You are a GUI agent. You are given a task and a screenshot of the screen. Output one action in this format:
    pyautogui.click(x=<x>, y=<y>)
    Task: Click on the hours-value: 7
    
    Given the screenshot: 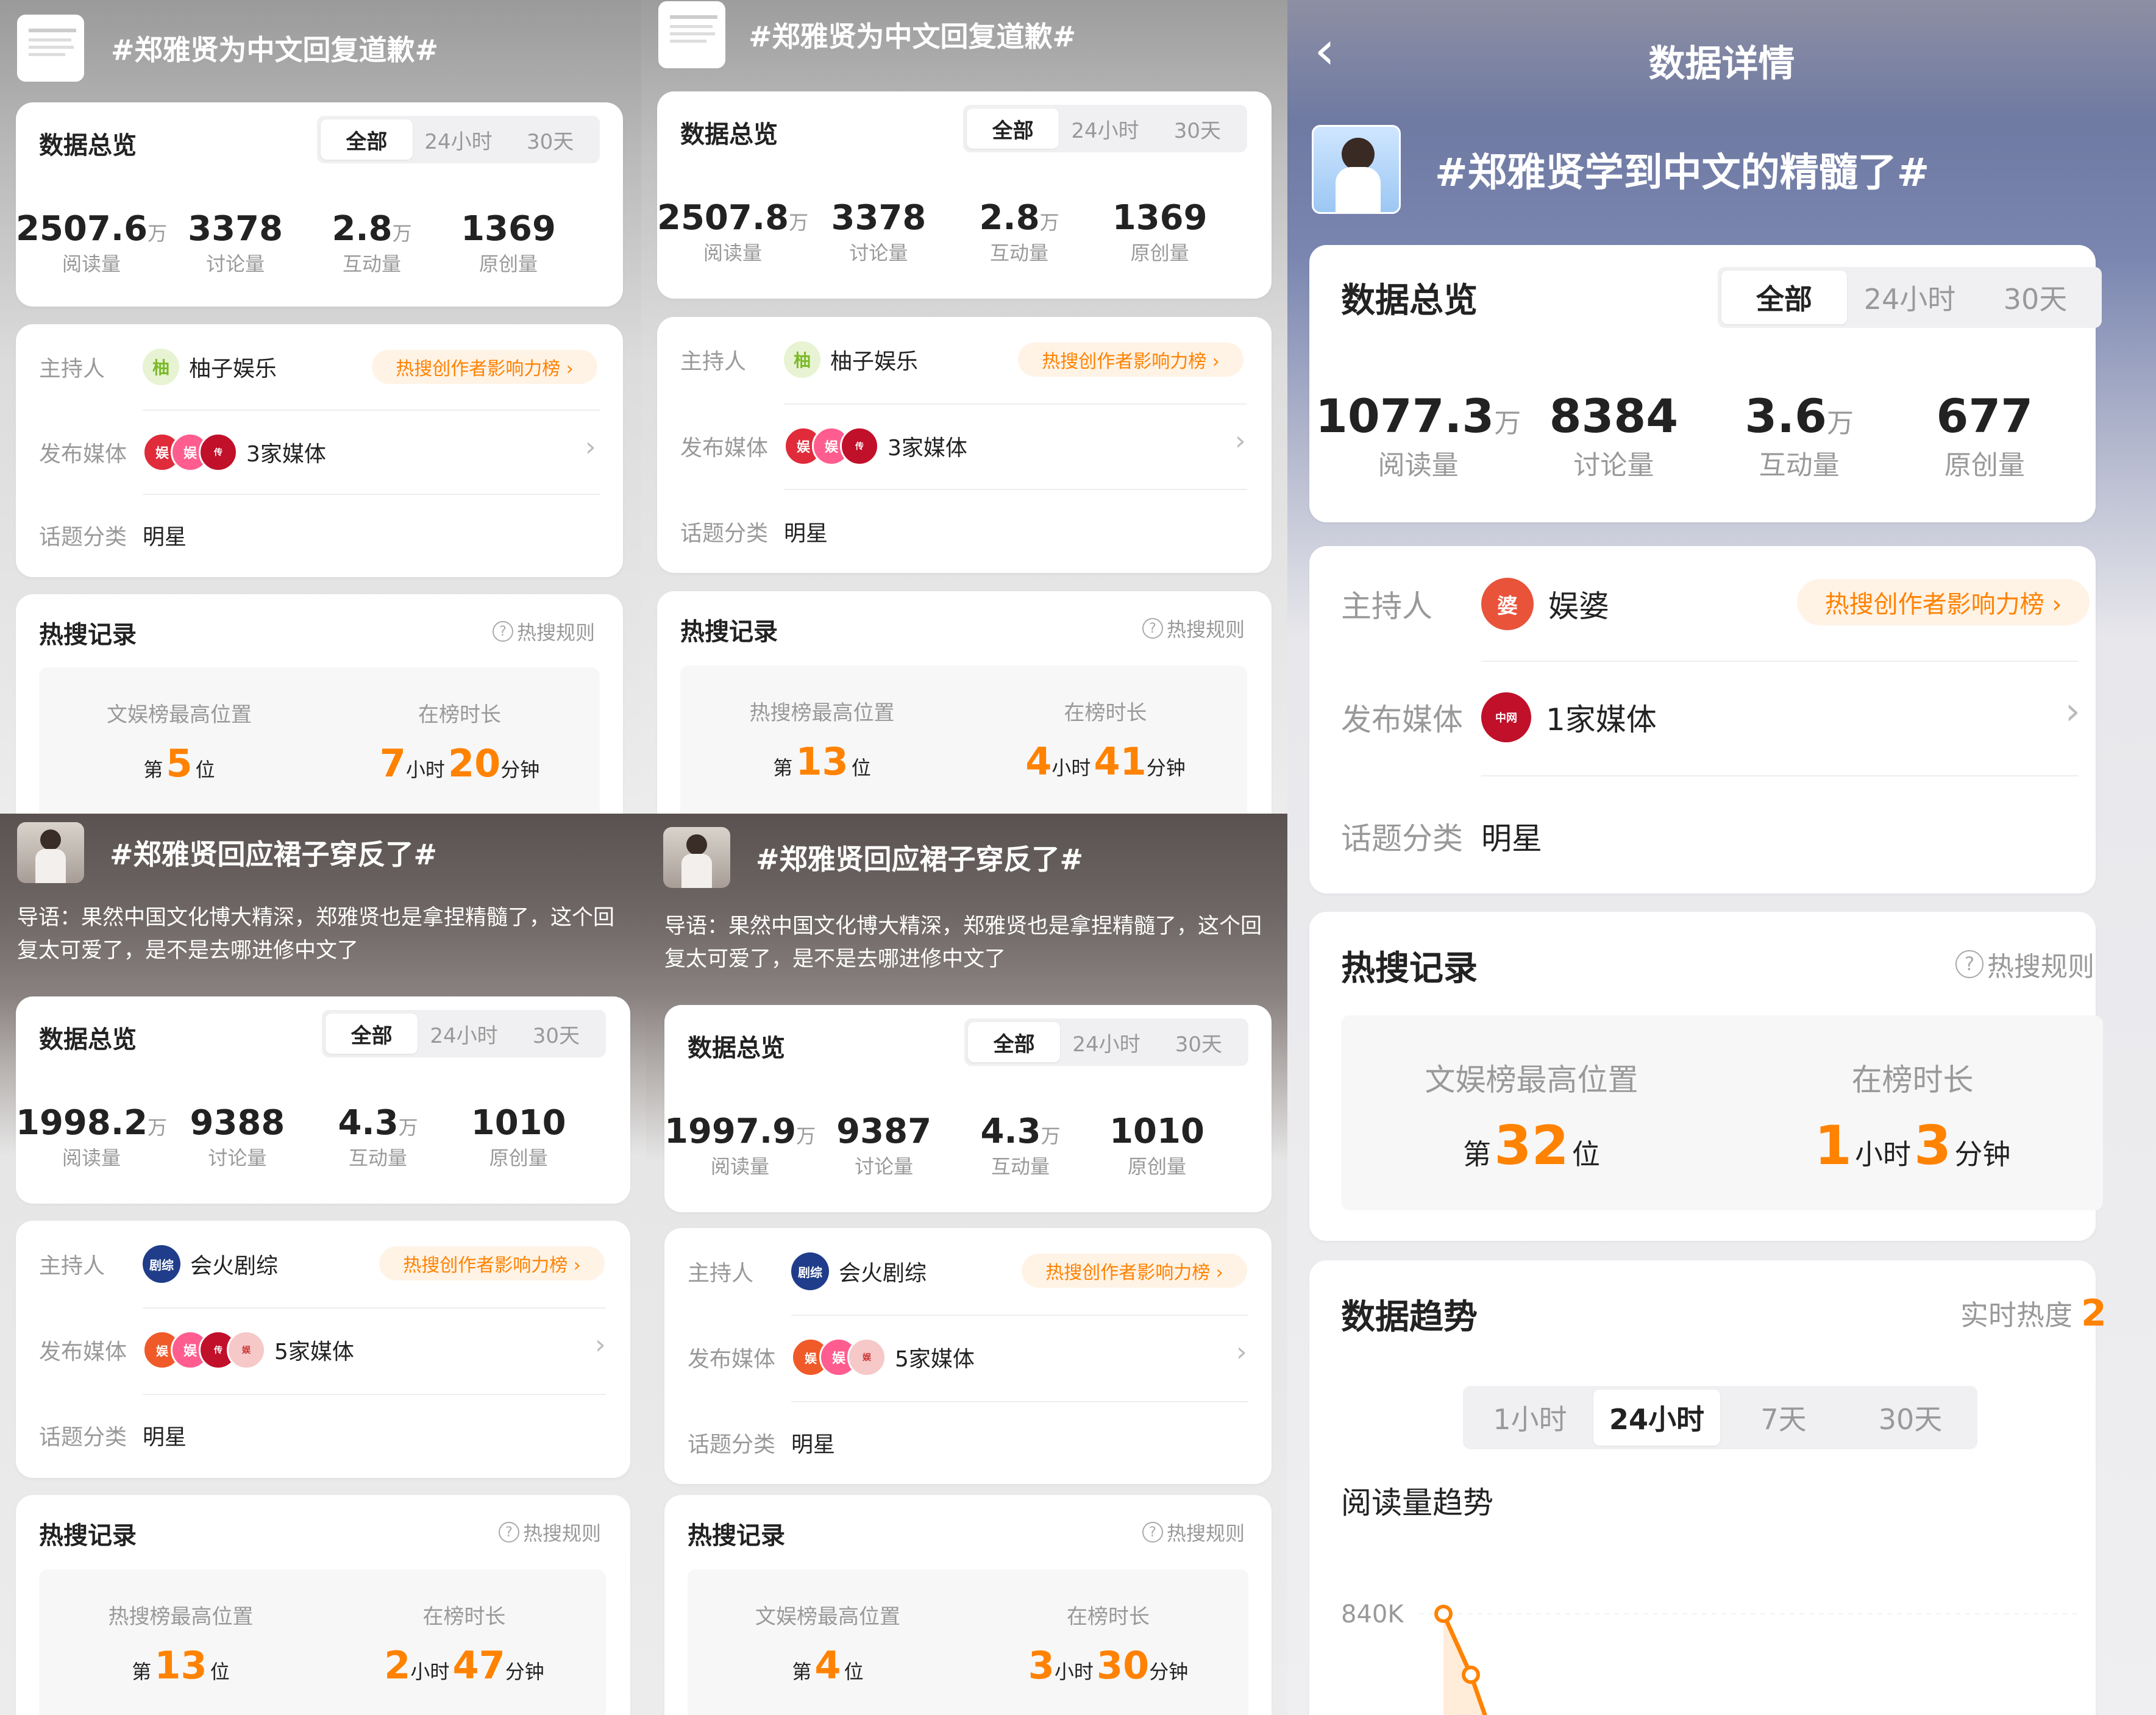 What is the action you would take?
    pyautogui.click(x=392, y=763)
    